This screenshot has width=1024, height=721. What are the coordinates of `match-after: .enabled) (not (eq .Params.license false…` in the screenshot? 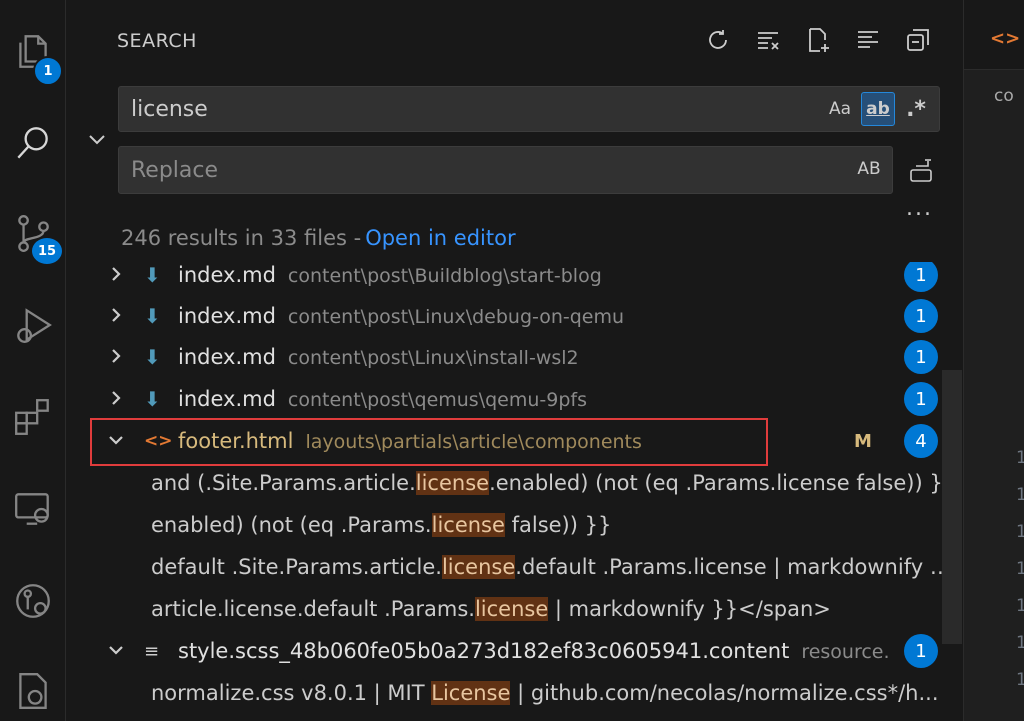 It's located at (723, 483).